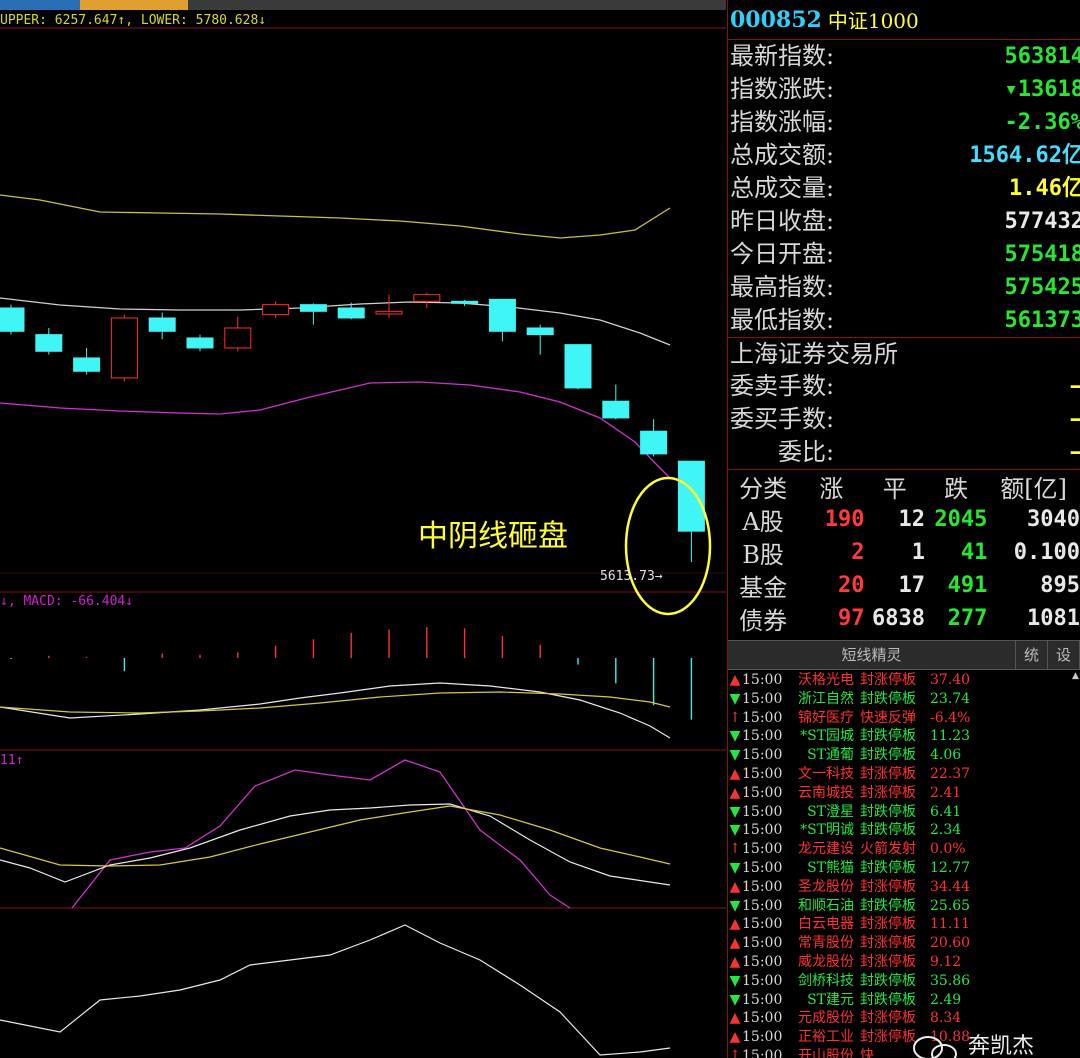 The height and width of the screenshot is (1058, 1080). Describe the element at coordinates (900, 774) in the screenshot. I see `sprite-item: ▲ 15:00 文一科技 封涨停板 22.37` at that location.